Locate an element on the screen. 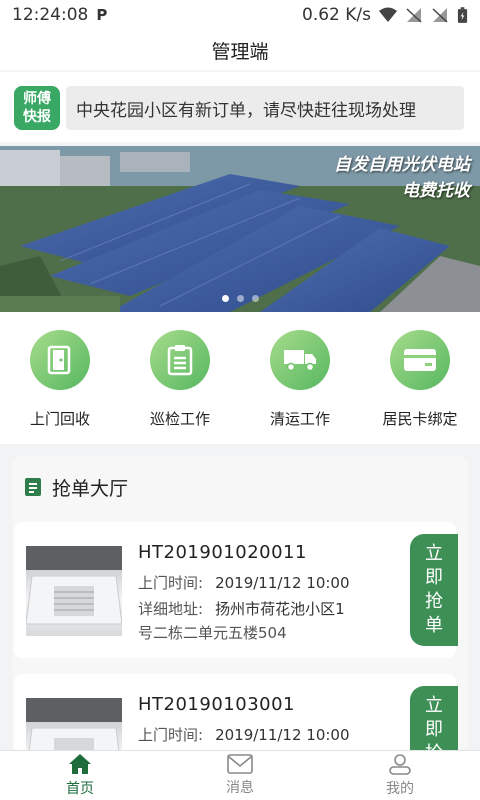  page-title: 管理端 is located at coordinates (240, 50).